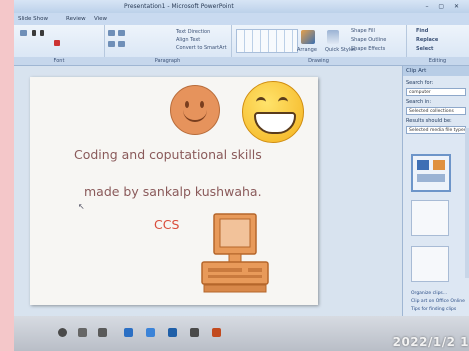 The height and width of the screenshot is (351, 469). What do you see at coordinates (59, 61) in the screenshot?
I see `font-group-label: Font` at bounding box center [59, 61].